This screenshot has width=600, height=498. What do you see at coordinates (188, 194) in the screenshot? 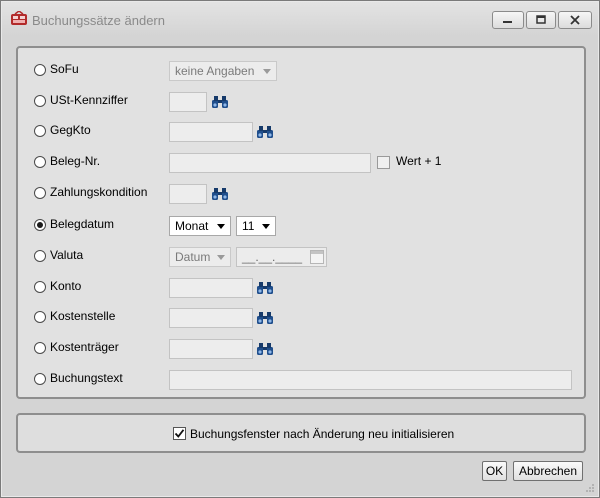
I see `zahlungskondition-input` at bounding box center [188, 194].